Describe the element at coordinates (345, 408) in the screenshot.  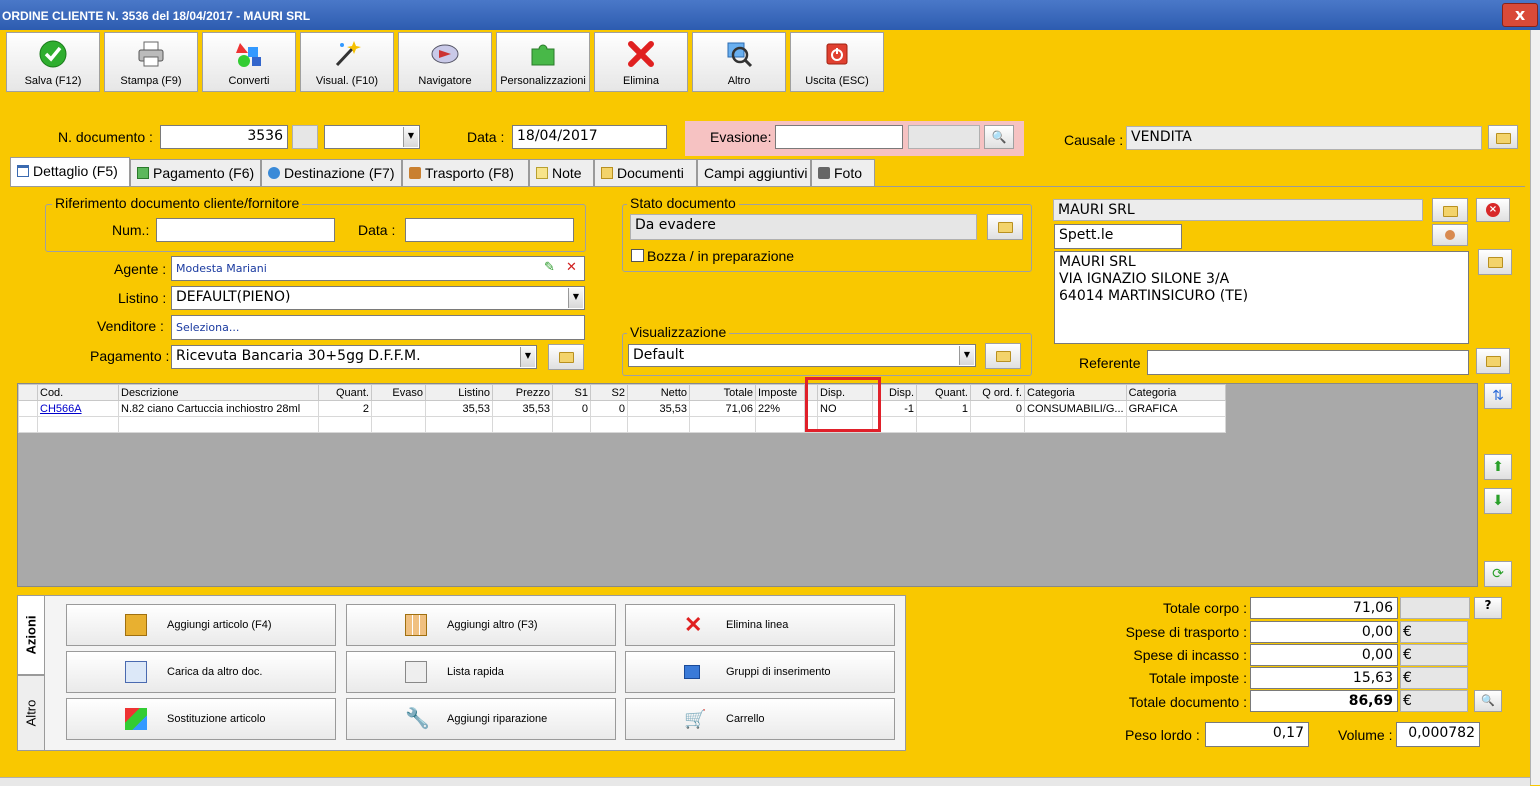
I see `cell-quantity: 2` at that location.